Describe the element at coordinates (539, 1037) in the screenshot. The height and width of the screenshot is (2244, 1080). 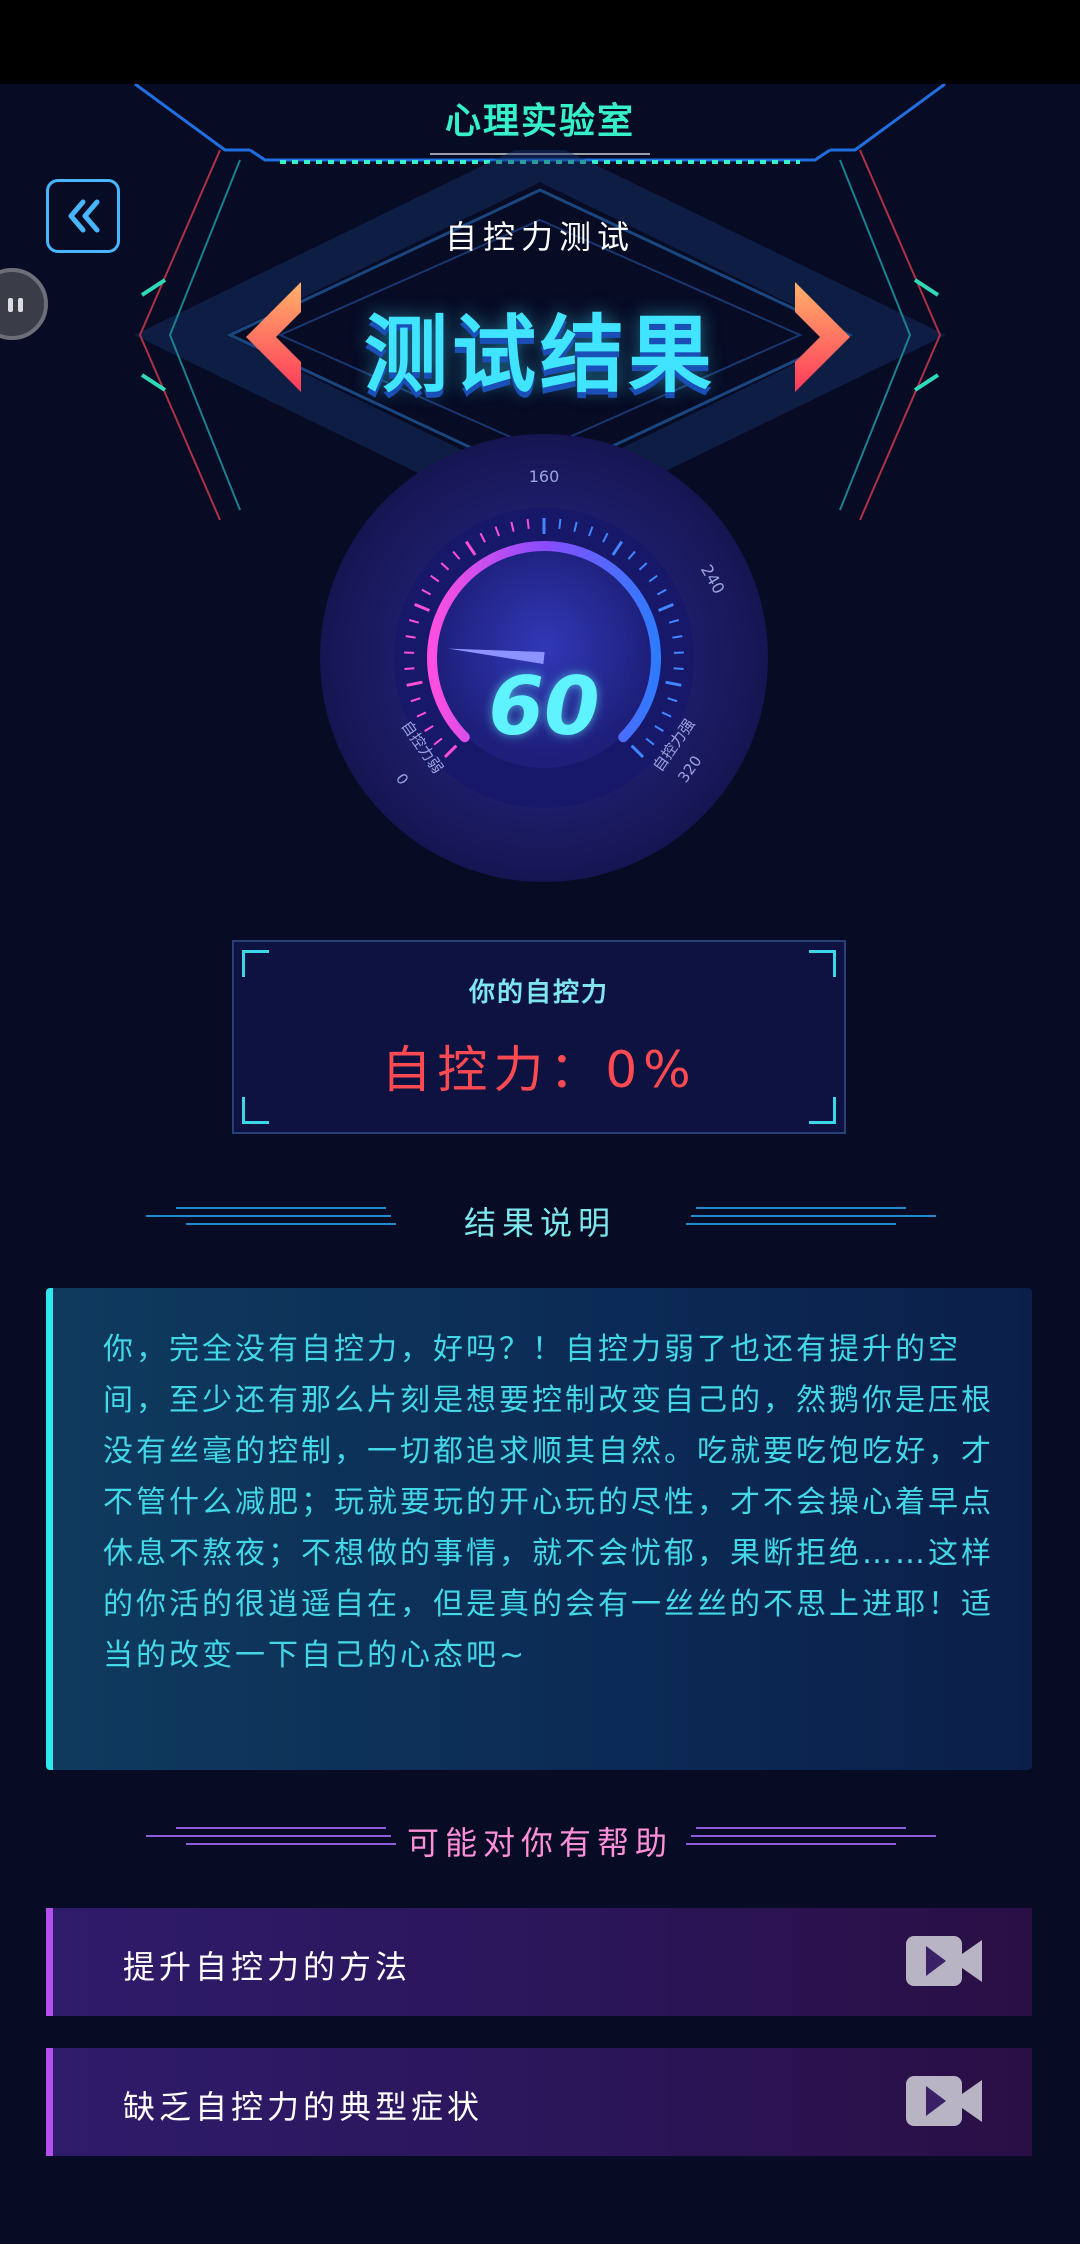
I see `score-box: 你的自控力 自控力：0%` at that location.